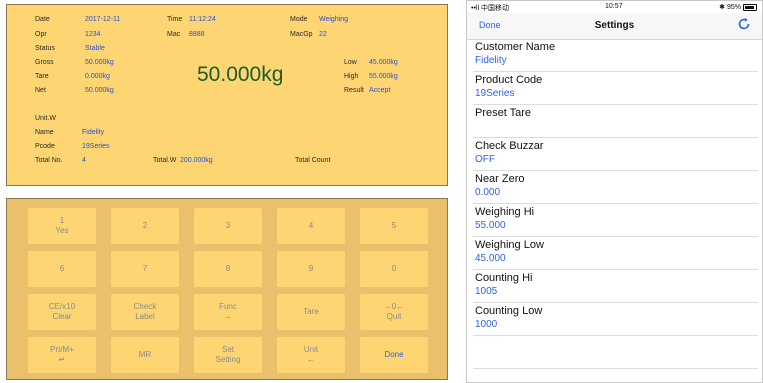 The width and height of the screenshot is (763, 383). I want to click on key-6-label: 6, so click(62, 268).